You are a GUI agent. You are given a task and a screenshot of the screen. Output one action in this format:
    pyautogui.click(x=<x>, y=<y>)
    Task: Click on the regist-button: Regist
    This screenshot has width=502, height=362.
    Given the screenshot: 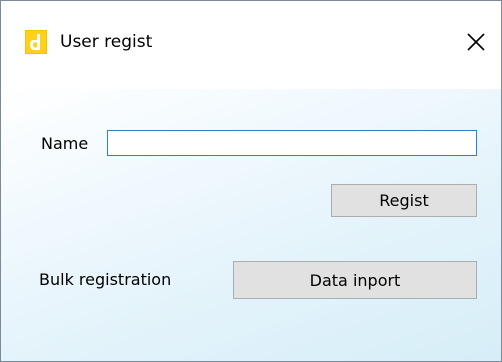 What is the action you would take?
    pyautogui.click(x=404, y=200)
    